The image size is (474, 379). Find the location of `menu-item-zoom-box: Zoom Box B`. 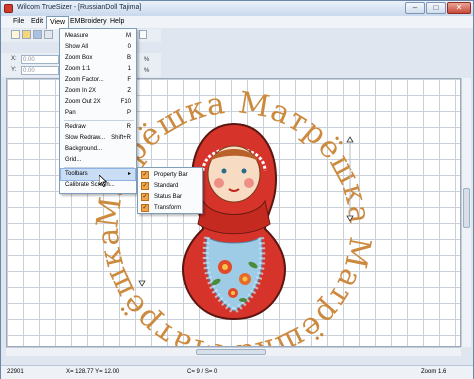

menu-item-zoom-box: Zoom Box B is located at coordinates (98, 58).